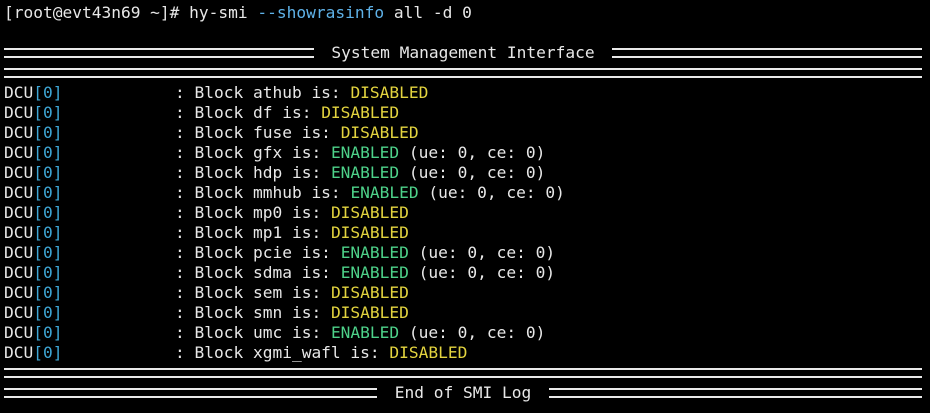 The width and height of the screenshot is (930, 413). I want to click on command-flag: --showrasinfo, so click(321, 12).